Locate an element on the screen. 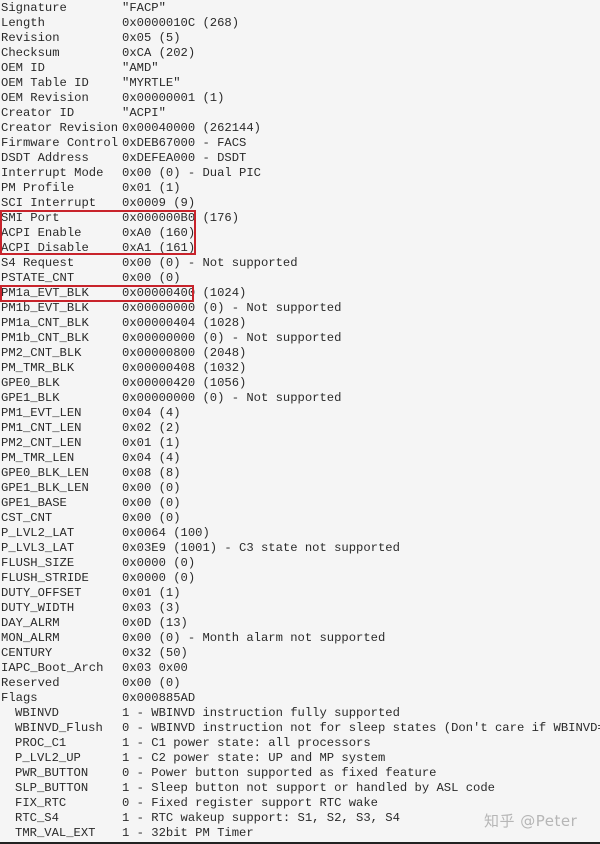 This screenshot has height=844, width=600. table-row: IAPC_Boot_Arch 0x03 0x00 is located at coordinates (300, 668).